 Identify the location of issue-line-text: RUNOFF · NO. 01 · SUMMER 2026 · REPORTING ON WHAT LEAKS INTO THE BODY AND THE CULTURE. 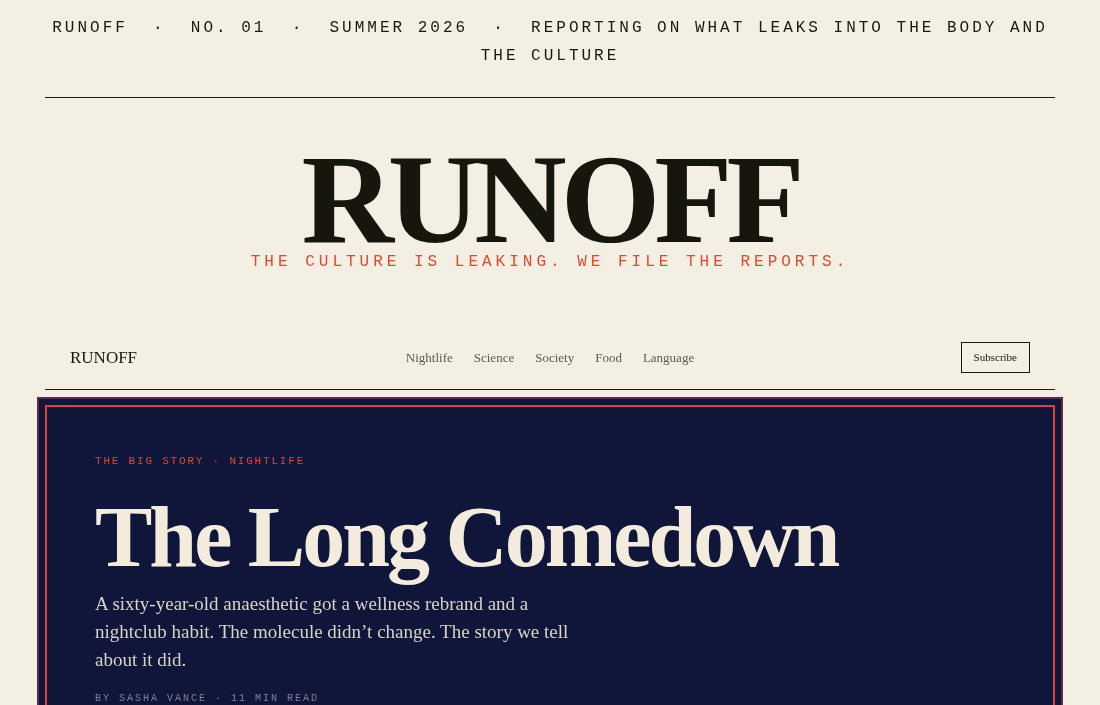
(550, 42).